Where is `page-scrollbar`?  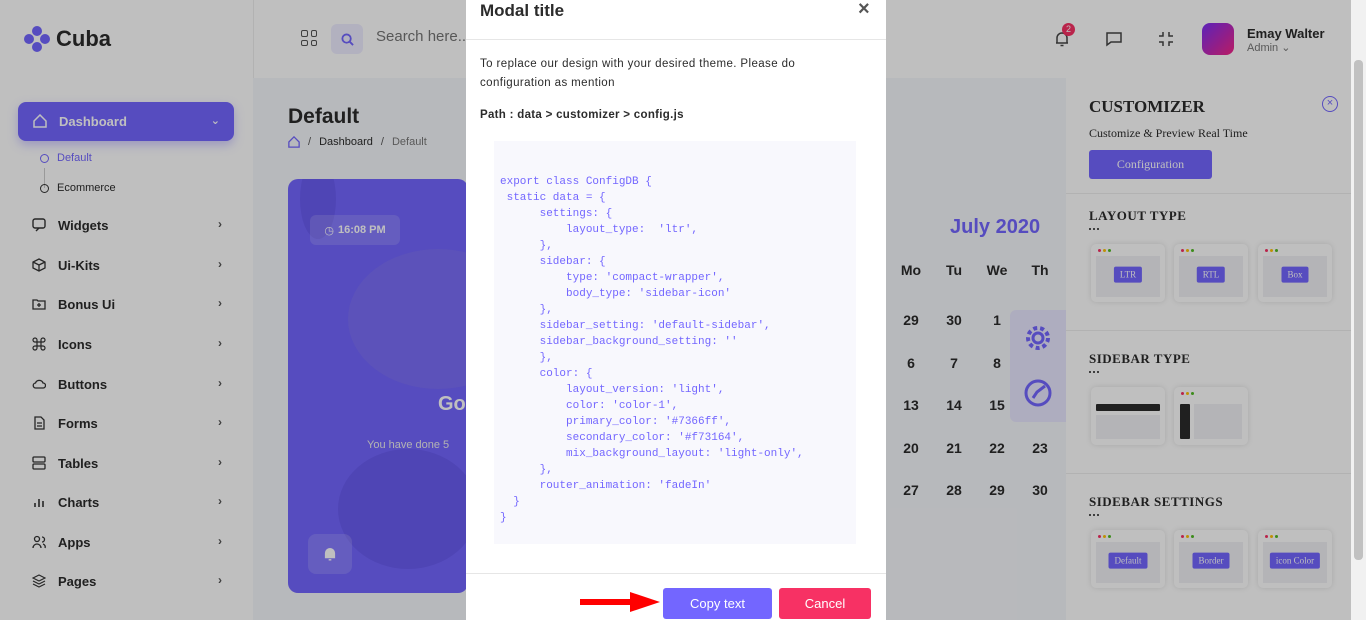
page-scrollbar is located at coordinates (1358, 310).